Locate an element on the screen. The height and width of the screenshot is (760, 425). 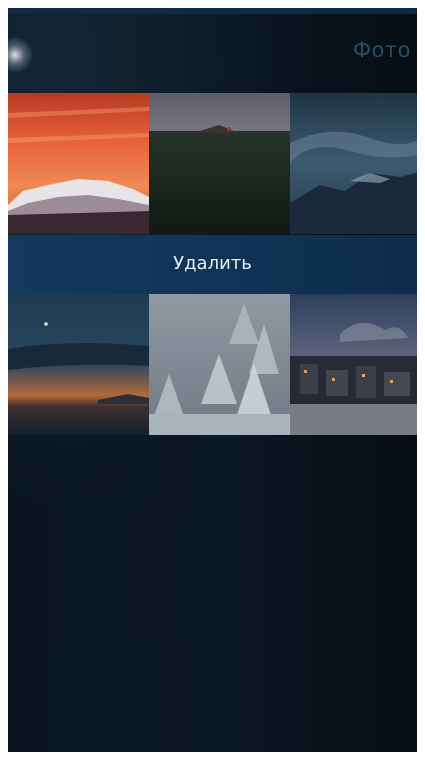
delete-label: Удалить is located at coordinates (212, 263).